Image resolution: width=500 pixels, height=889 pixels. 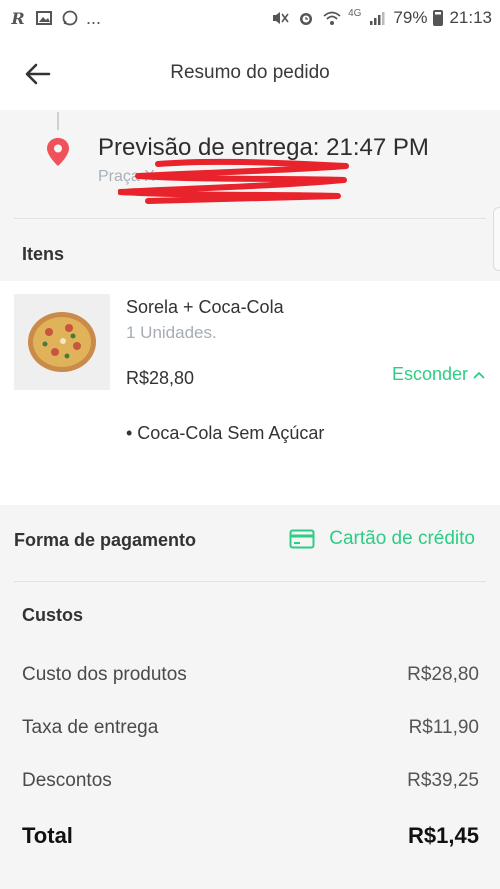 What do you see at coordinates (53, 615) in the screenshot?
I see `costs-section-title: Custos` at bounding box center [53, 615].